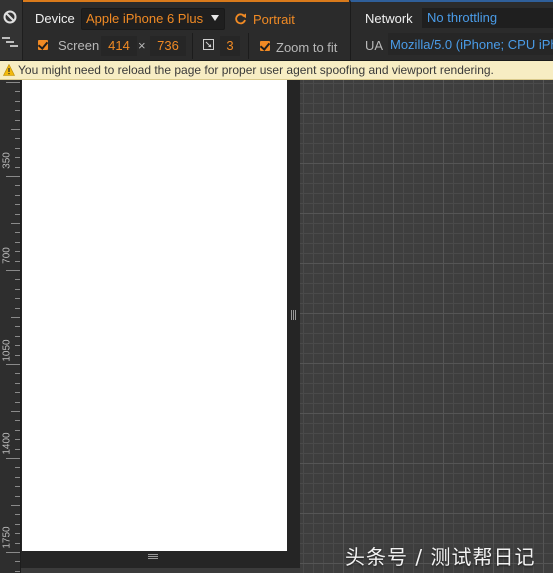 The image size is (553, 573). What do you see at coordinates (7, 443) in the screenshot?
I see `ruler-label: 1400` at bounding box center [7, 443].